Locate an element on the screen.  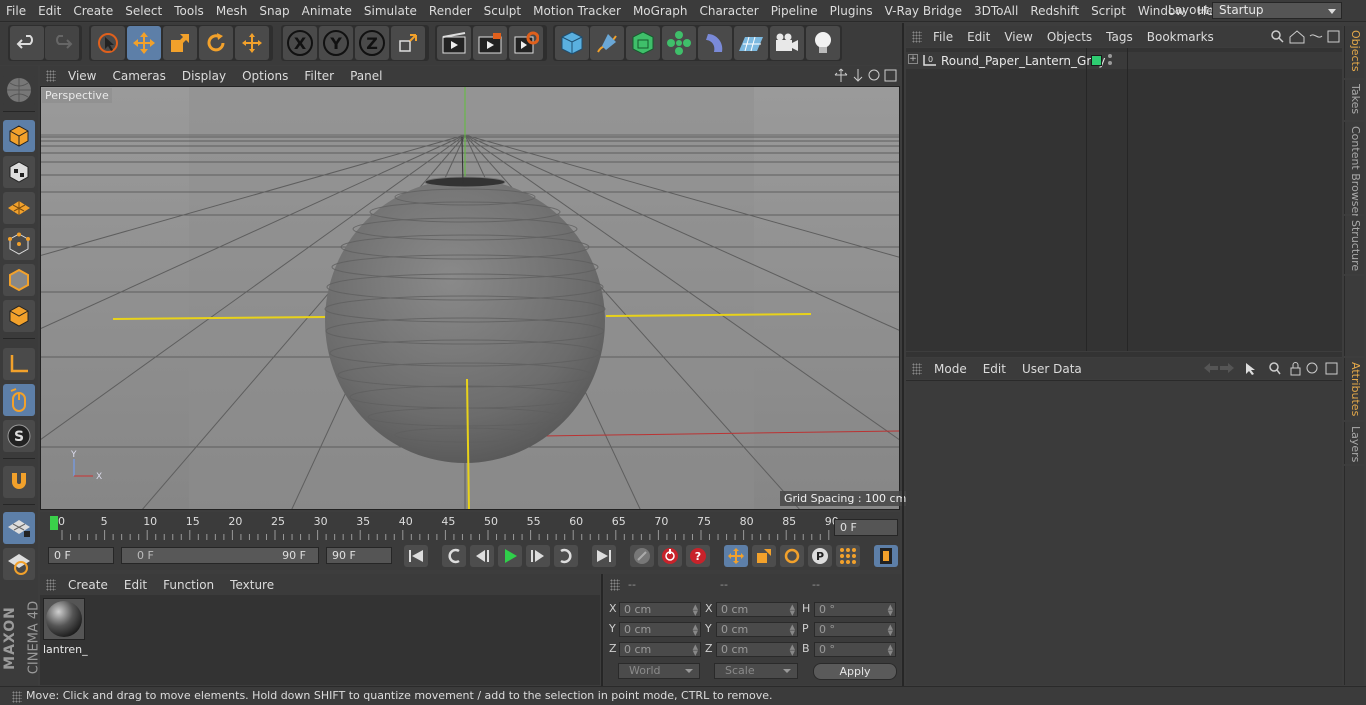
tab-content-browser: Content Browser is located at coordinates (1354, 170).